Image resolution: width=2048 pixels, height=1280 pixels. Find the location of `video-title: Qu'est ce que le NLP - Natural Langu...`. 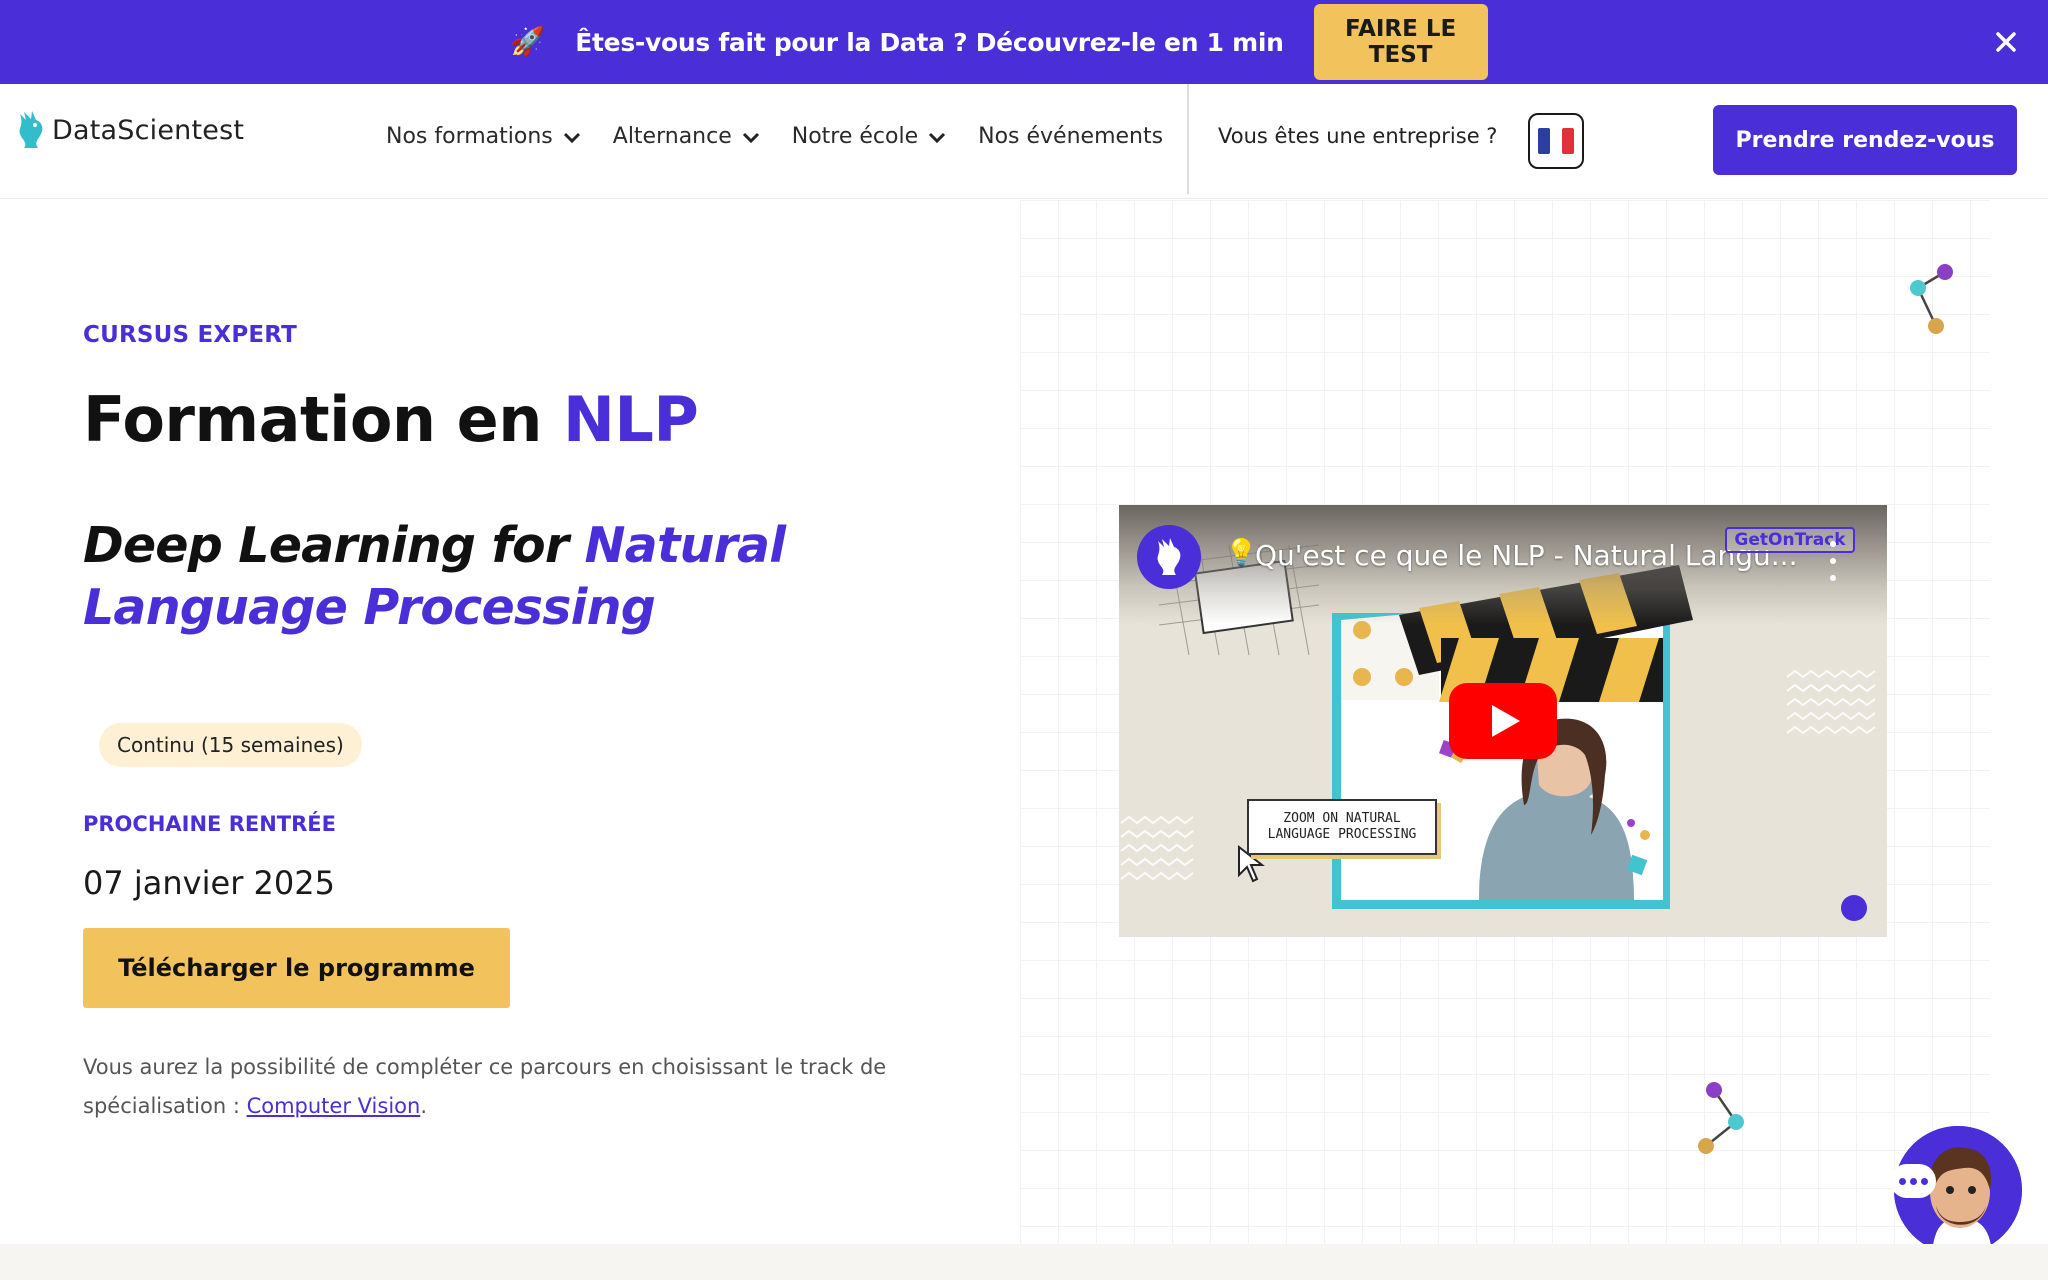

video-title: Qu'est ce que le NLP - Natural Langu... is located at coordinates (1526, 555).